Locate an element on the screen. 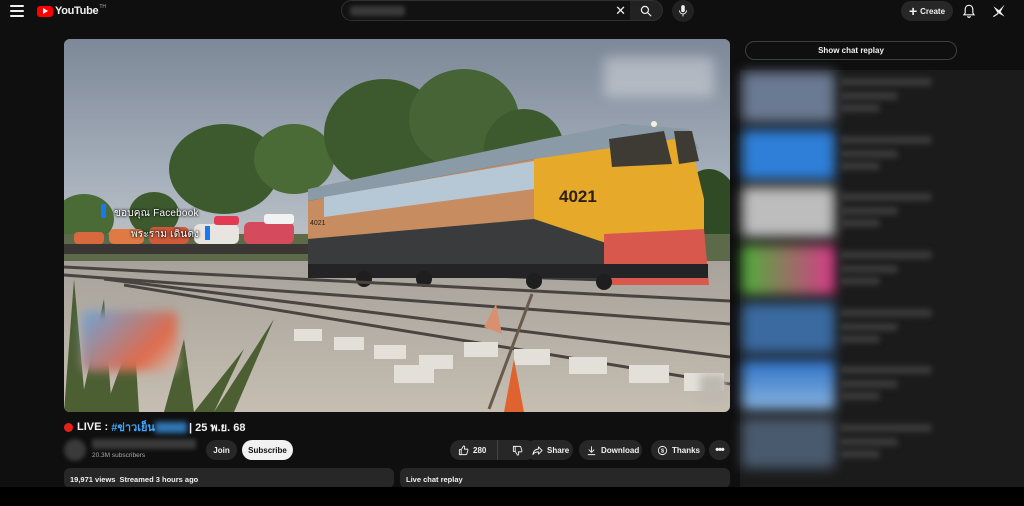  streamed-time: Streamed 3 hours ago is located at coordinates (159, 479).